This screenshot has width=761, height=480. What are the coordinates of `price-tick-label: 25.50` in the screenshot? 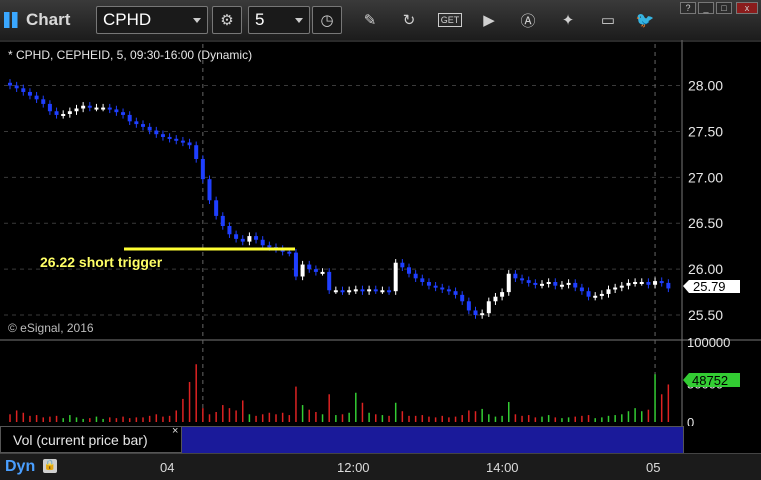 It's located at (705, 315).